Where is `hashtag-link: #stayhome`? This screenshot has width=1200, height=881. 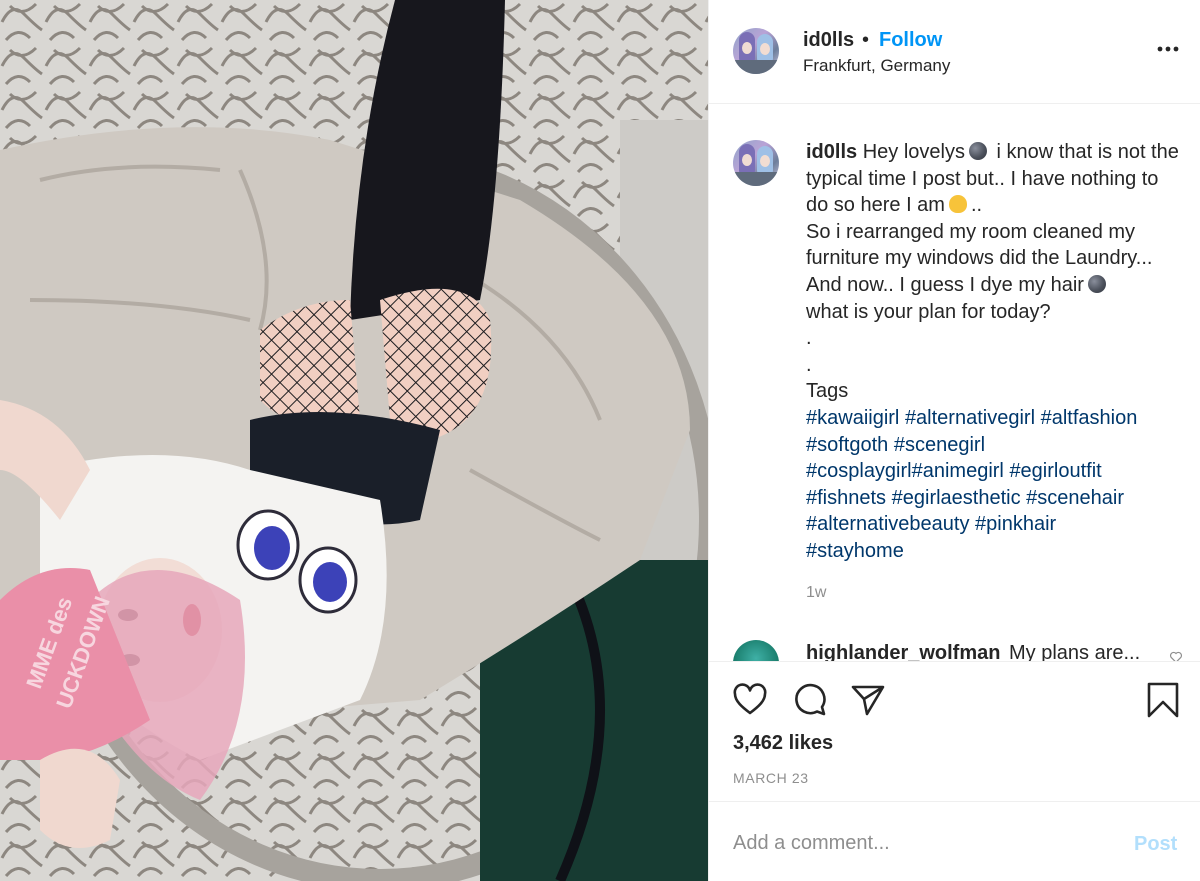 hashtag-link: #stayhome is located at coordinates (855, 551).